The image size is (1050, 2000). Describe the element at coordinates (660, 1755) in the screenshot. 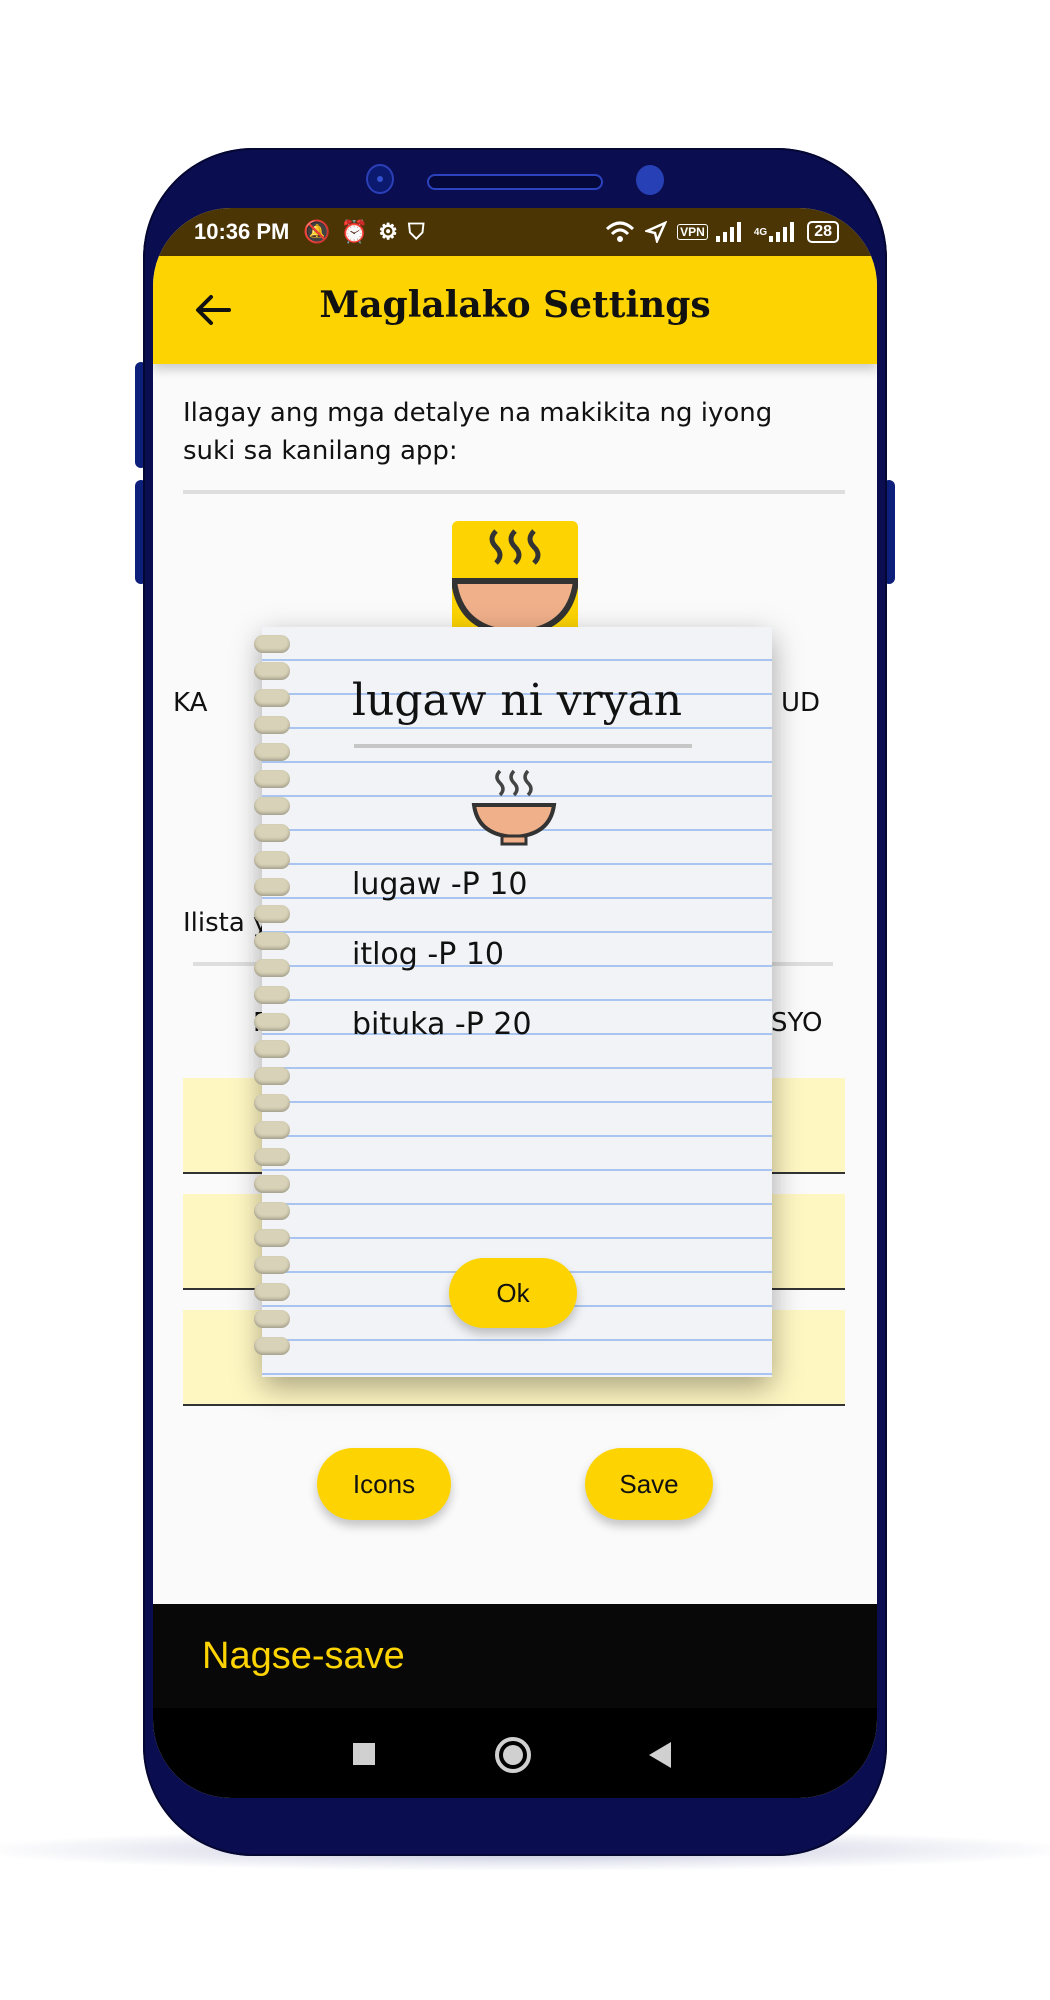

I see `back-button` at that location.